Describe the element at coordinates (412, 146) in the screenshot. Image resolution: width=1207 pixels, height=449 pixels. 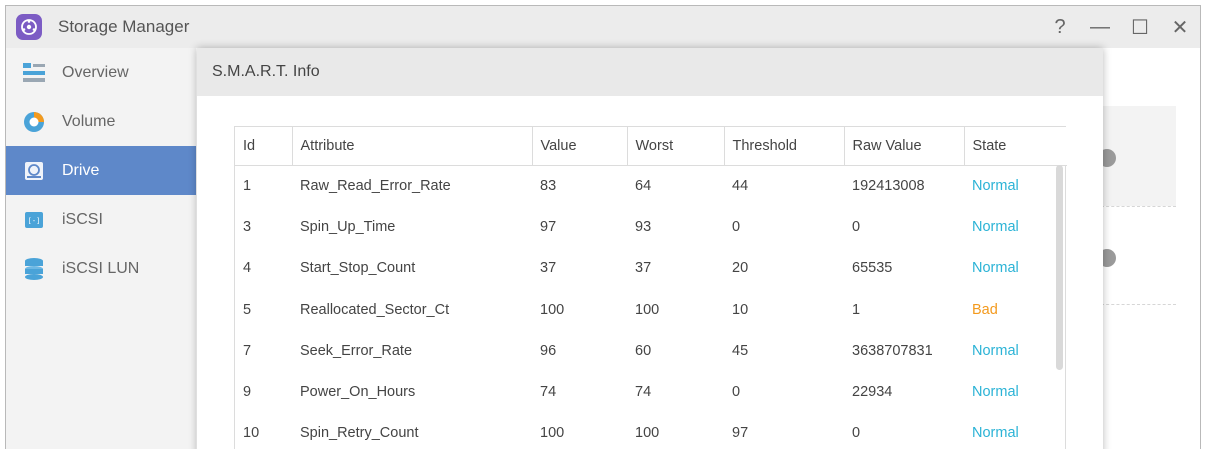
I see `column-header-attribute: Attribute` at that location.